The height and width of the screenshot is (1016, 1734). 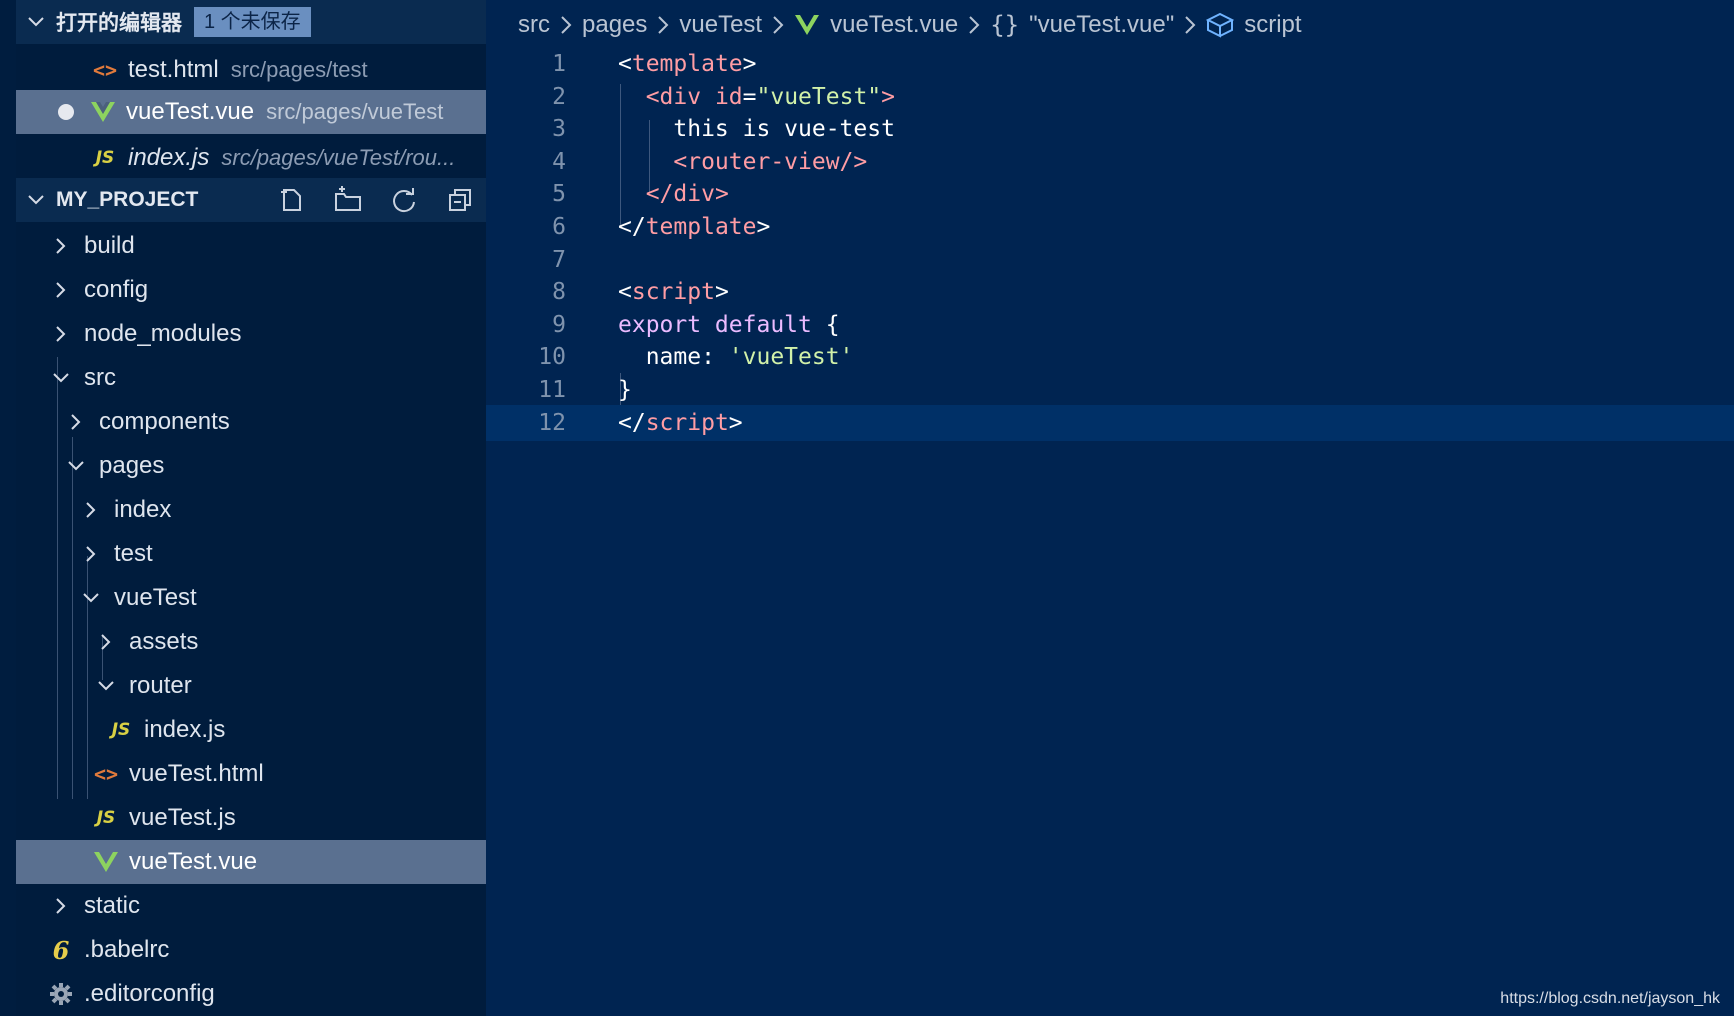 What do you see at coordinates (121, 730) in the screenshot?
I see `js-icon: JS` at bounding box center [121, 730].